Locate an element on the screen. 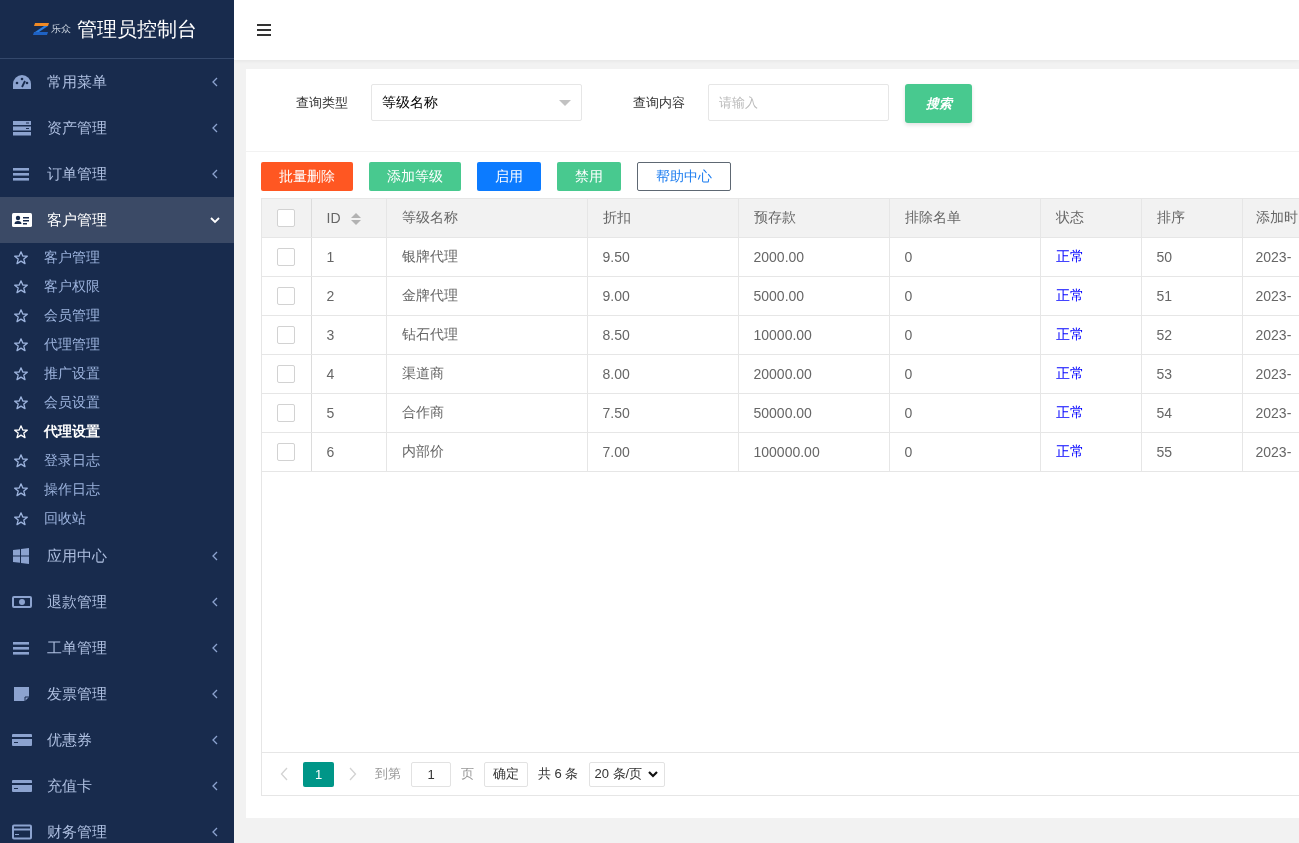 Image resolution: width=1299 pixels, height=843 pixels. sidebar-subitem: 客户权限 is located at coordinates (117, 286).